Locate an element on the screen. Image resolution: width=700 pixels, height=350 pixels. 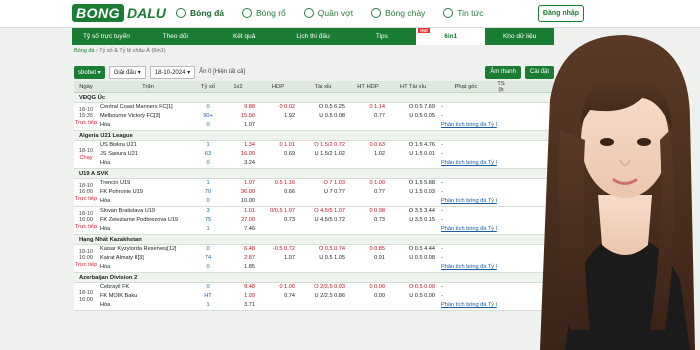
odds-ht-over-under-value: O 3.5 3.44 is located at coordinates (422, 211).